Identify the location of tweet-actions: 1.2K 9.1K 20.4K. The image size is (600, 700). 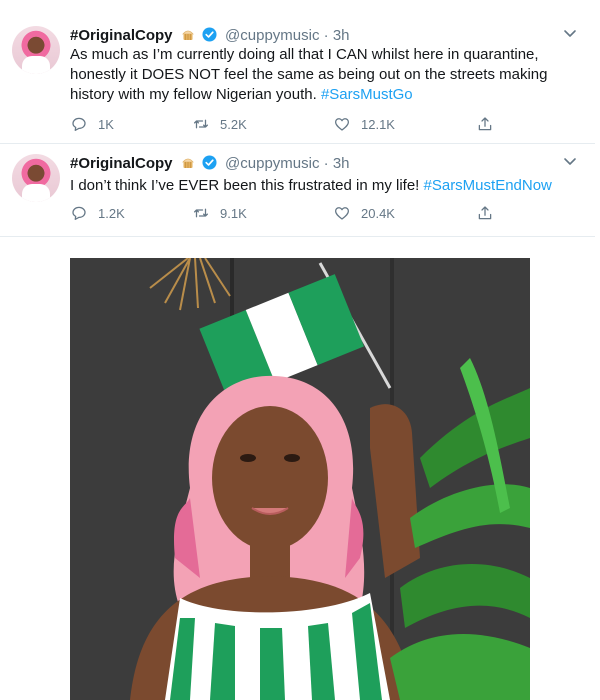
(290, 214).